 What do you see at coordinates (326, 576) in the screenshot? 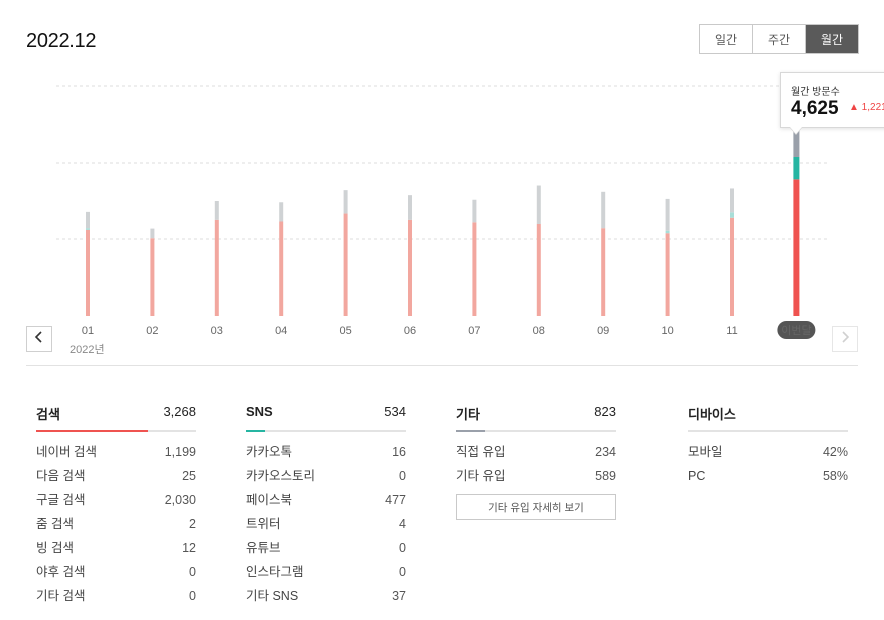
I see `list-item: 인스타그램 0` at bounding box center [326, 576].